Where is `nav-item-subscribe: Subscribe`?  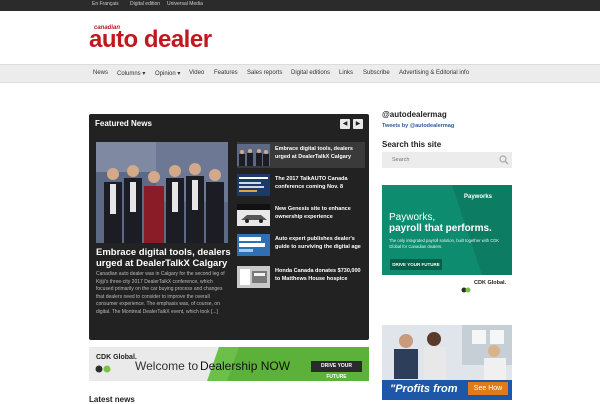
nav-item-subscribe: Subscribe is located at coordinates (376, 73).